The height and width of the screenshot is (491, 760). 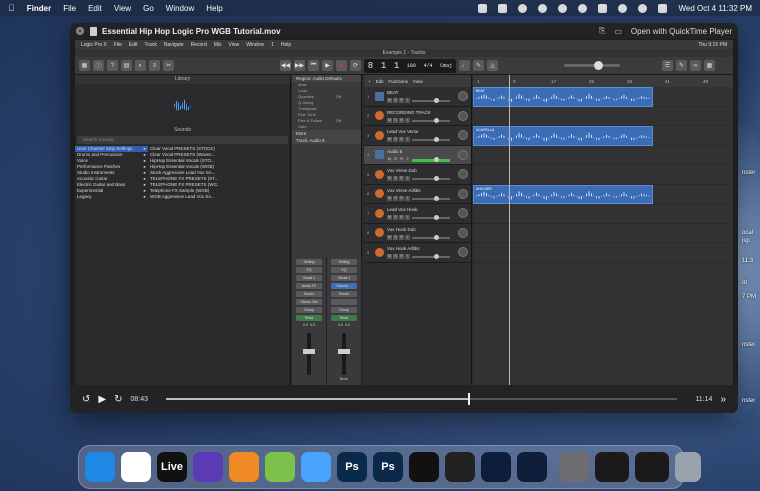 I want to click on track-lane: ACAPELLA, so click(x=603, y=136).